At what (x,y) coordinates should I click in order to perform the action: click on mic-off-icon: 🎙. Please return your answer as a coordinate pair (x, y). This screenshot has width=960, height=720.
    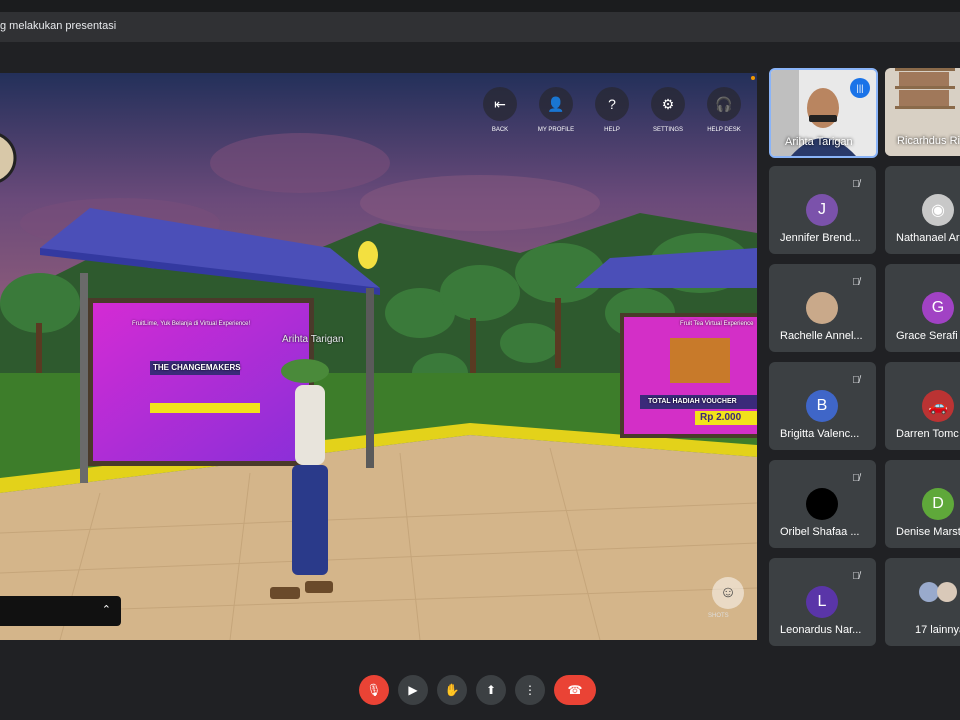
    Looking at the image, I should click on (374, 690).